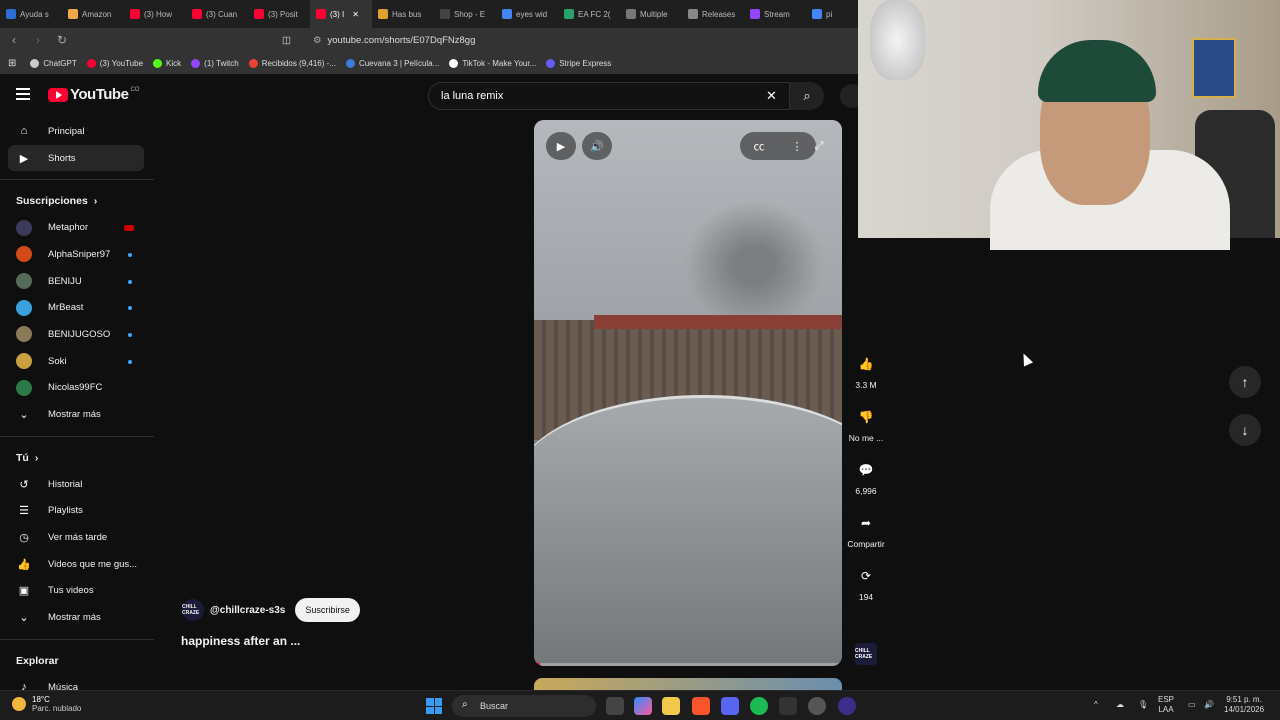 The width and height of the screenshot is (1280, 720). Describe the element at coordinates (77, 201) in the screenshot. I see `subscriptions-heading: Suscripciones ›` at that location.